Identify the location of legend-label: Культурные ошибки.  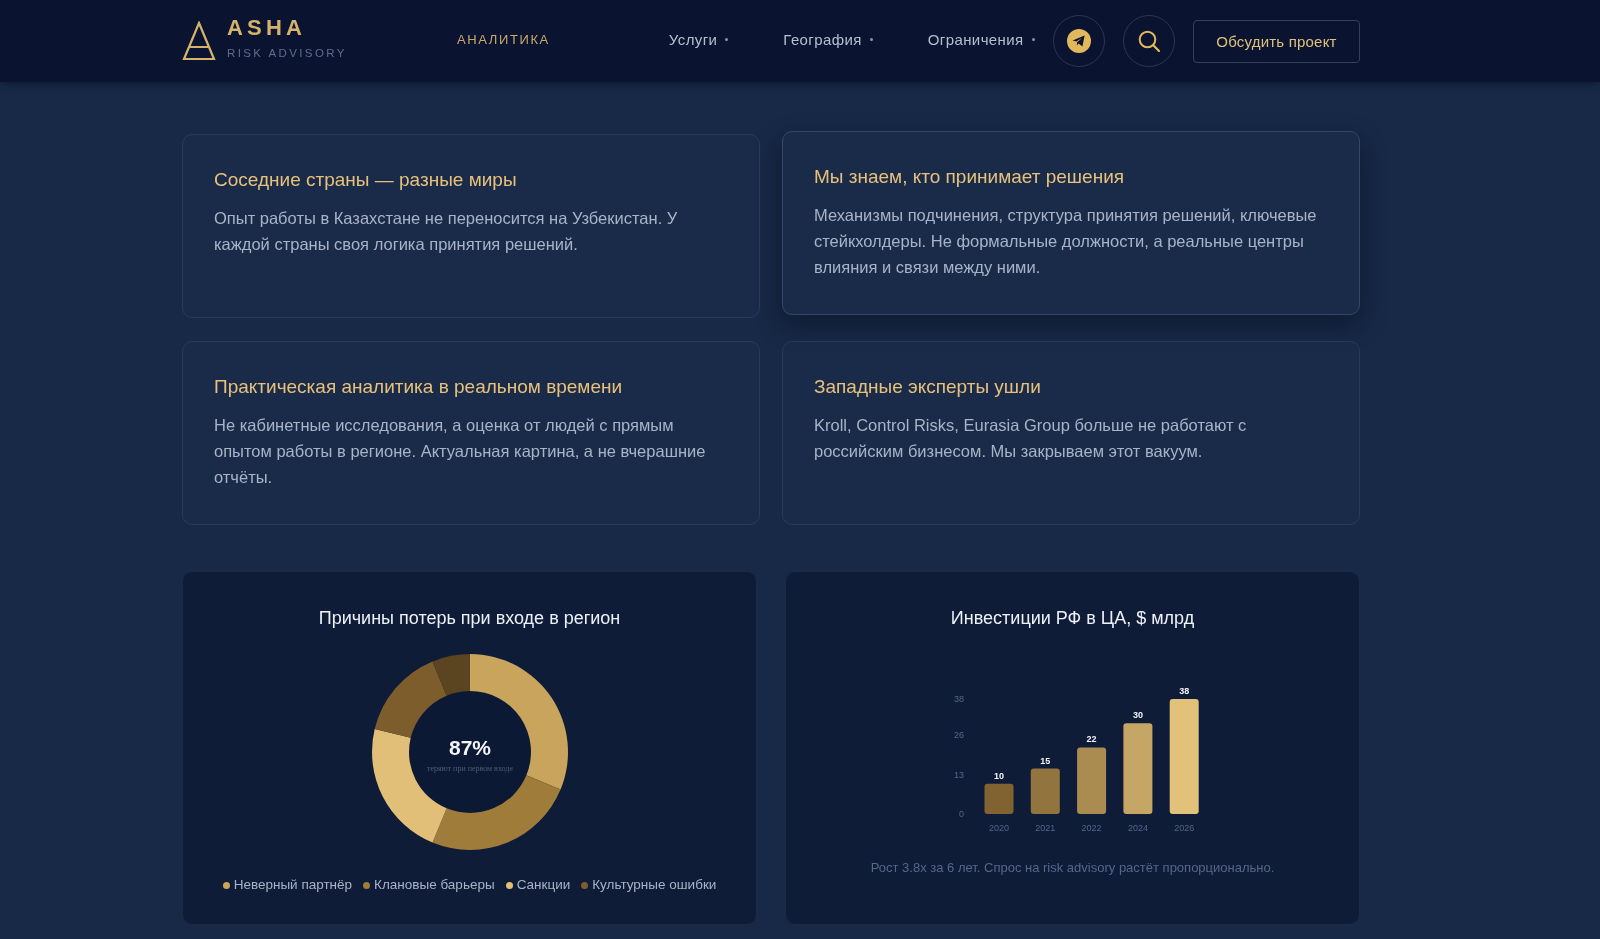
(654, 885).